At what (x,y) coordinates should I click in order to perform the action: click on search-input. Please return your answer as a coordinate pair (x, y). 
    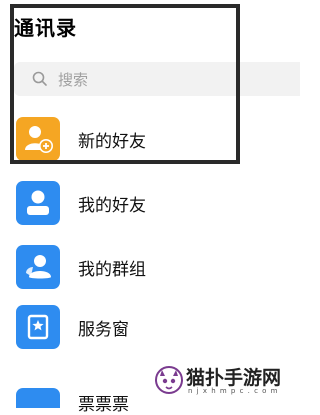
    Looking at the image, I should click on (173, 80).